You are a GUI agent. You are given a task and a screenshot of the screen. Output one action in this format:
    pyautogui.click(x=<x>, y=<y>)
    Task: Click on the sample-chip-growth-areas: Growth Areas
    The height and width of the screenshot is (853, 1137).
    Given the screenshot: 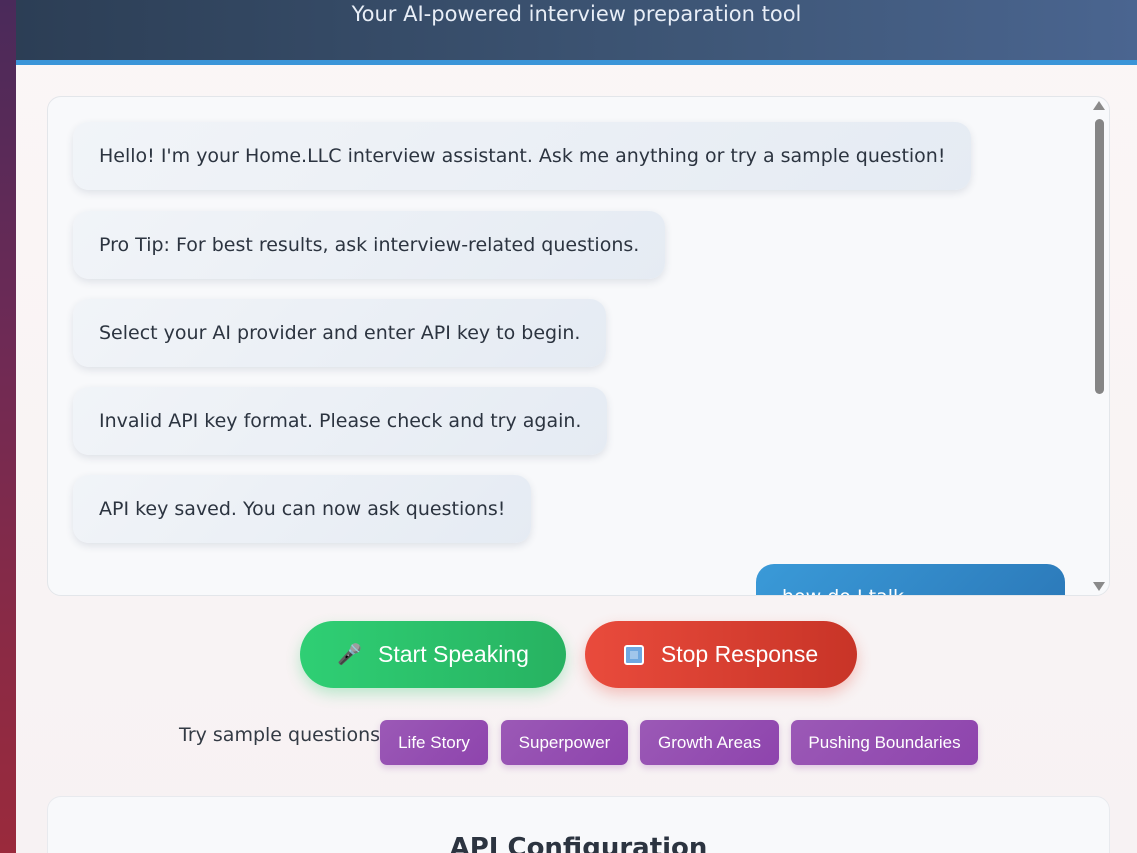 What is the action you would take?
    pyautogui.click(x=709, y=742)
    